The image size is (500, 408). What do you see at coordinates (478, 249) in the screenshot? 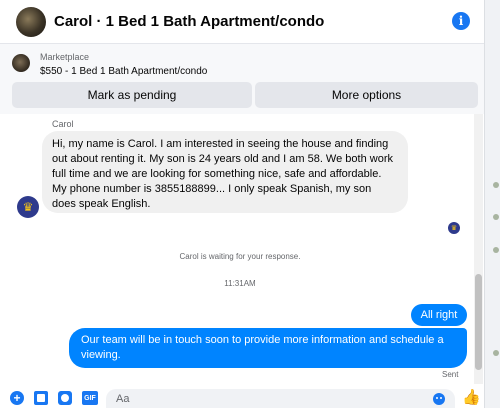
I see `conversation-scrollbar` at bounding box center [478, 249].